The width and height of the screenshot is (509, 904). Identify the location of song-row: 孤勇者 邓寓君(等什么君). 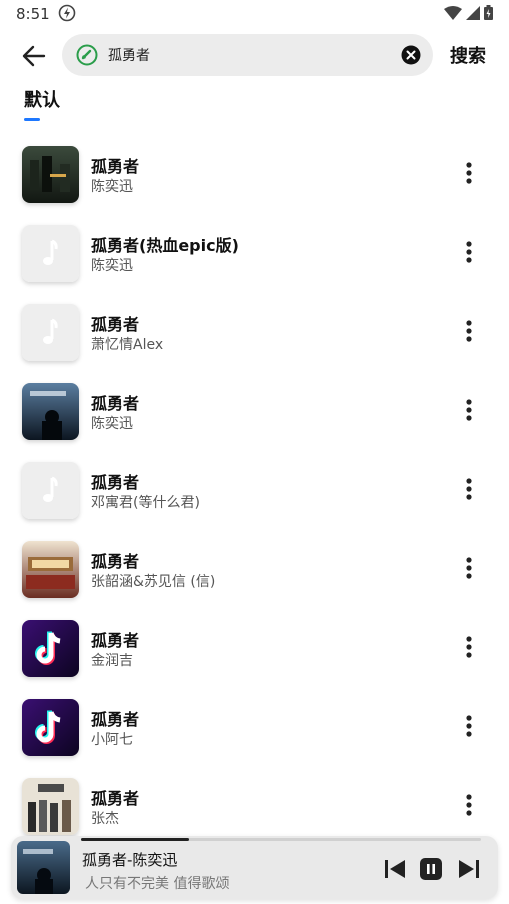
(254, 489).